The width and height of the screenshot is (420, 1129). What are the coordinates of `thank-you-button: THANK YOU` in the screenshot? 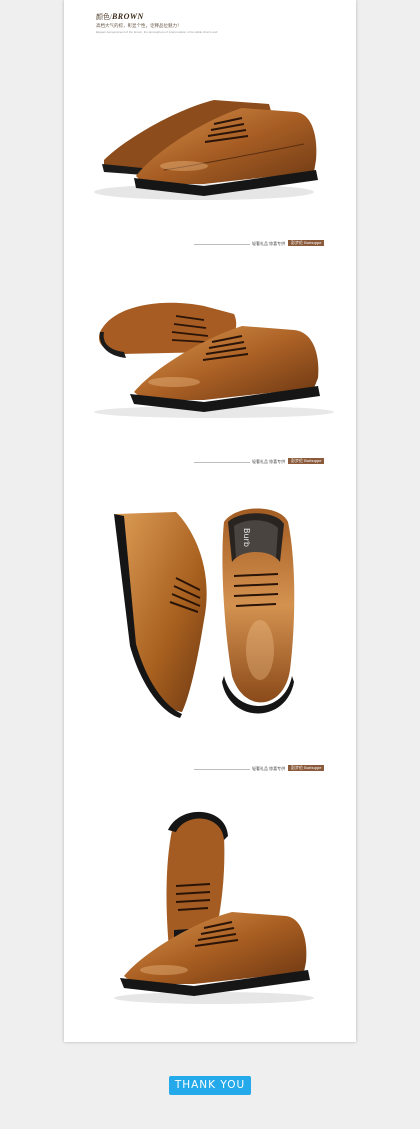 It's located at (210, 1085).